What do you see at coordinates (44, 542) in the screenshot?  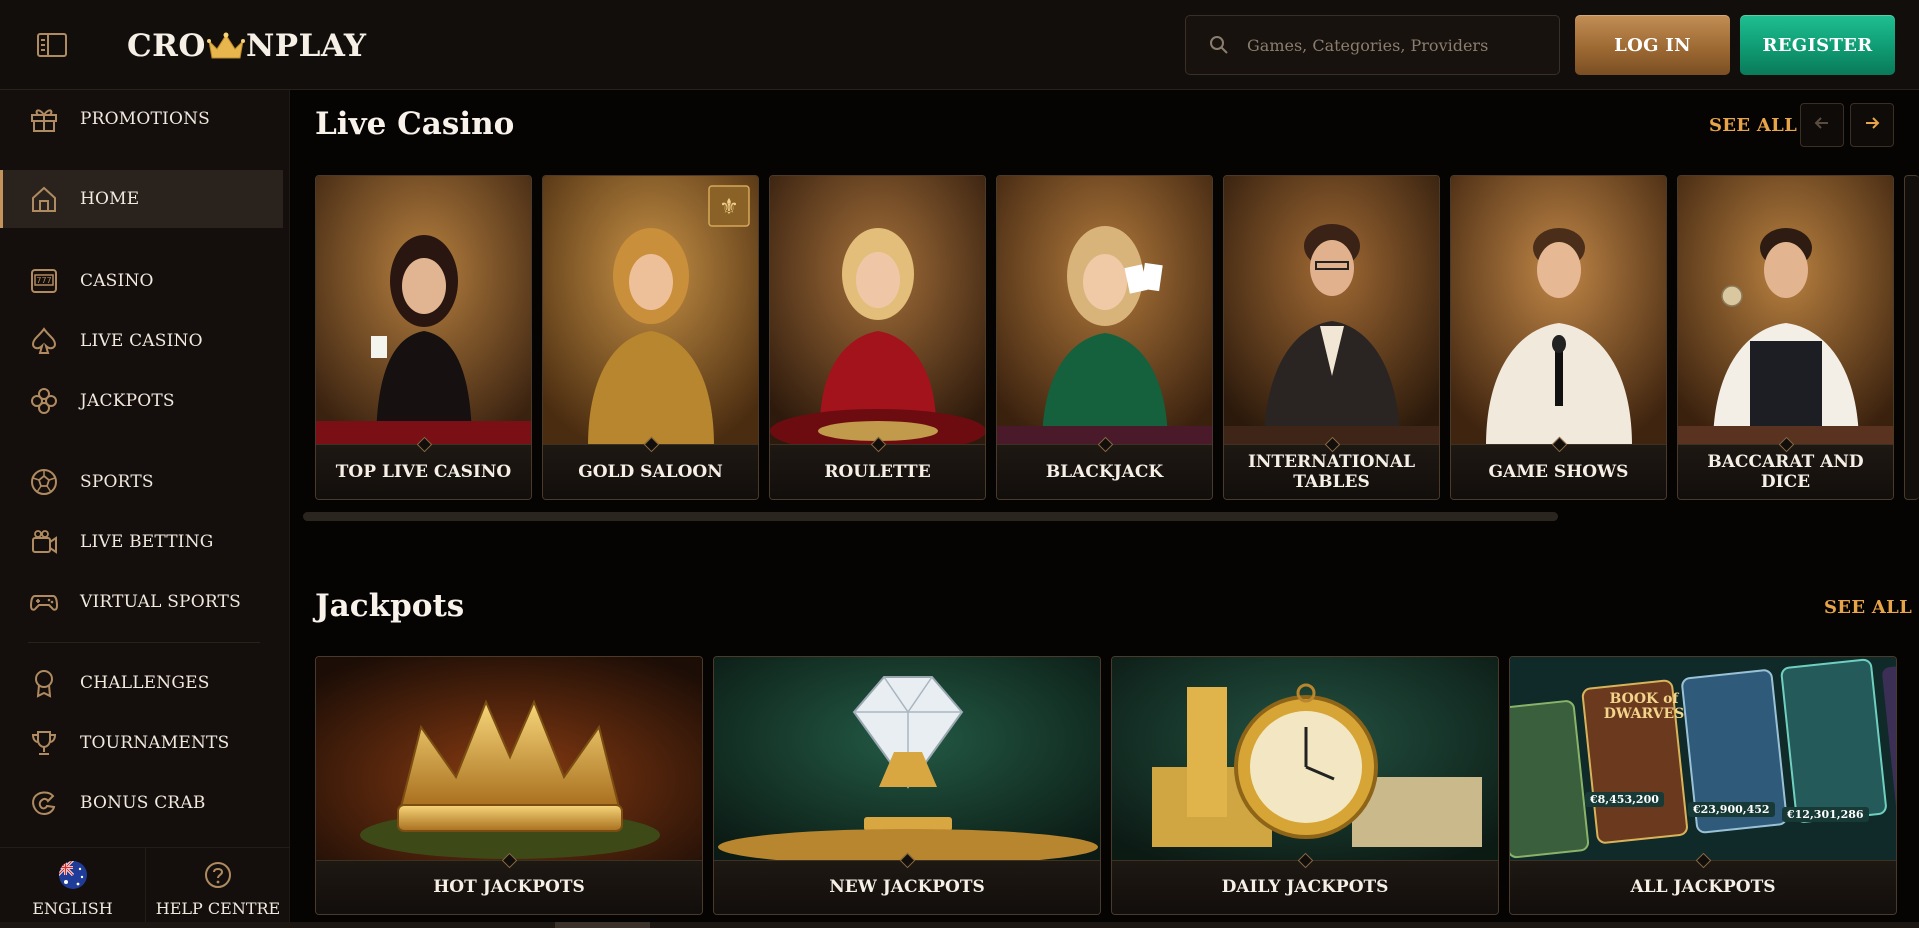 I see `camera-icon` at bounding box center [44, 542].